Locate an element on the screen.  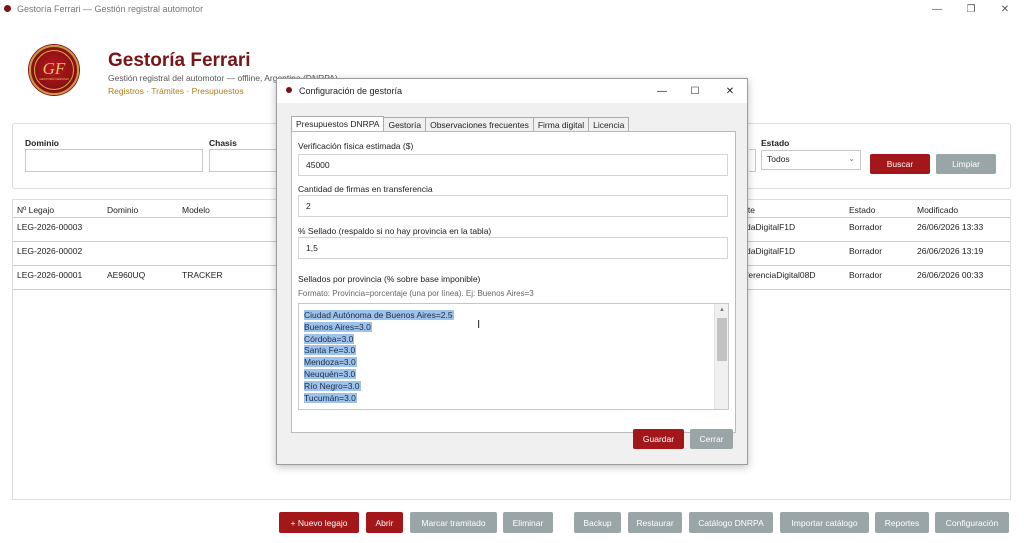
column-header-modelo: Modelo is located at coordinates (196, 210).